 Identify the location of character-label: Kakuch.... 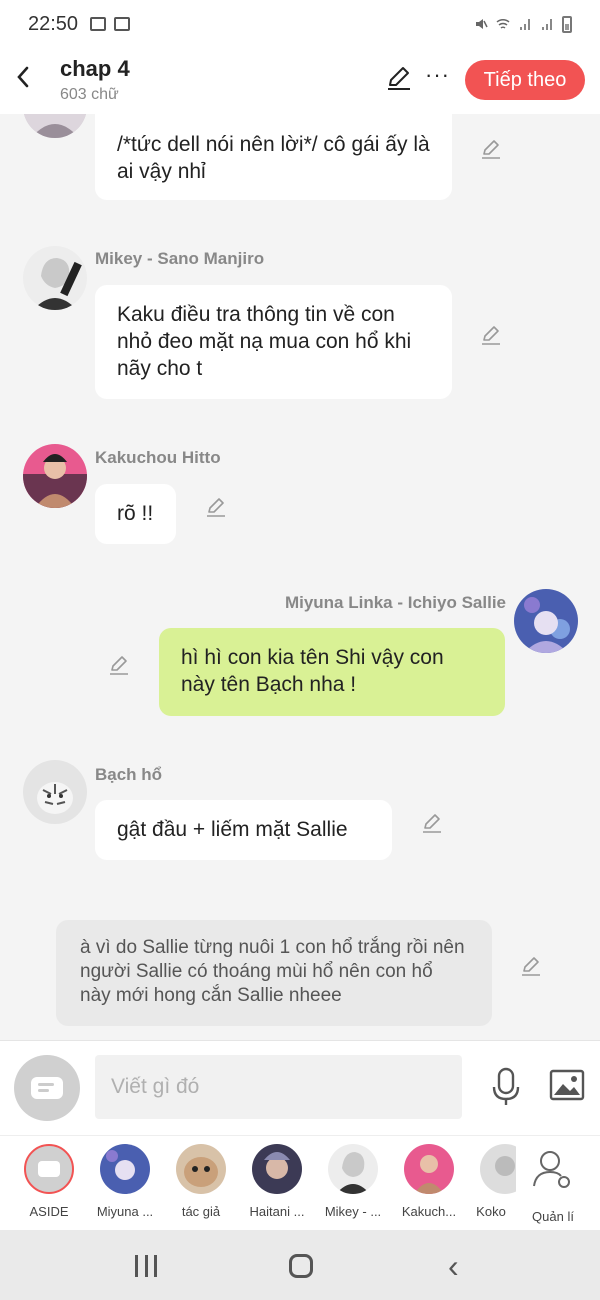
(429, 1211).